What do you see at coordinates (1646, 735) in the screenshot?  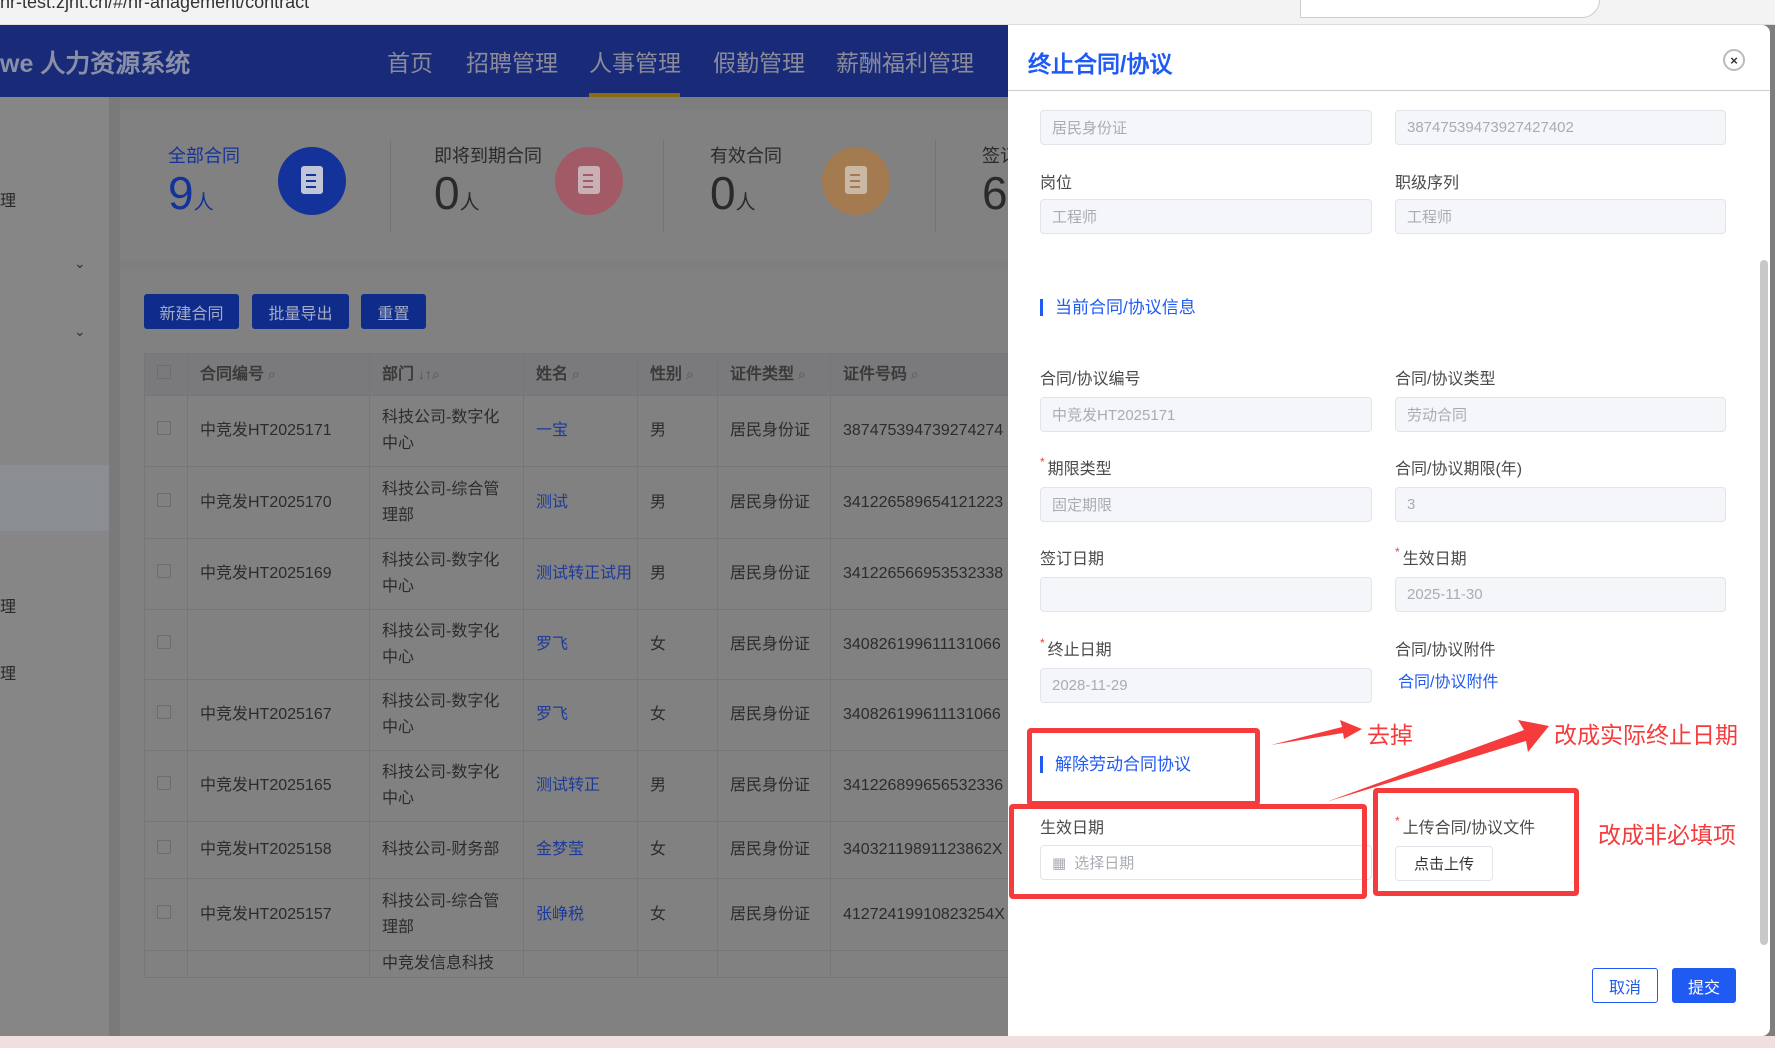 I see `annotation-actual-end-date: 改成实际终止日期` at bounding box center [1646, 735].